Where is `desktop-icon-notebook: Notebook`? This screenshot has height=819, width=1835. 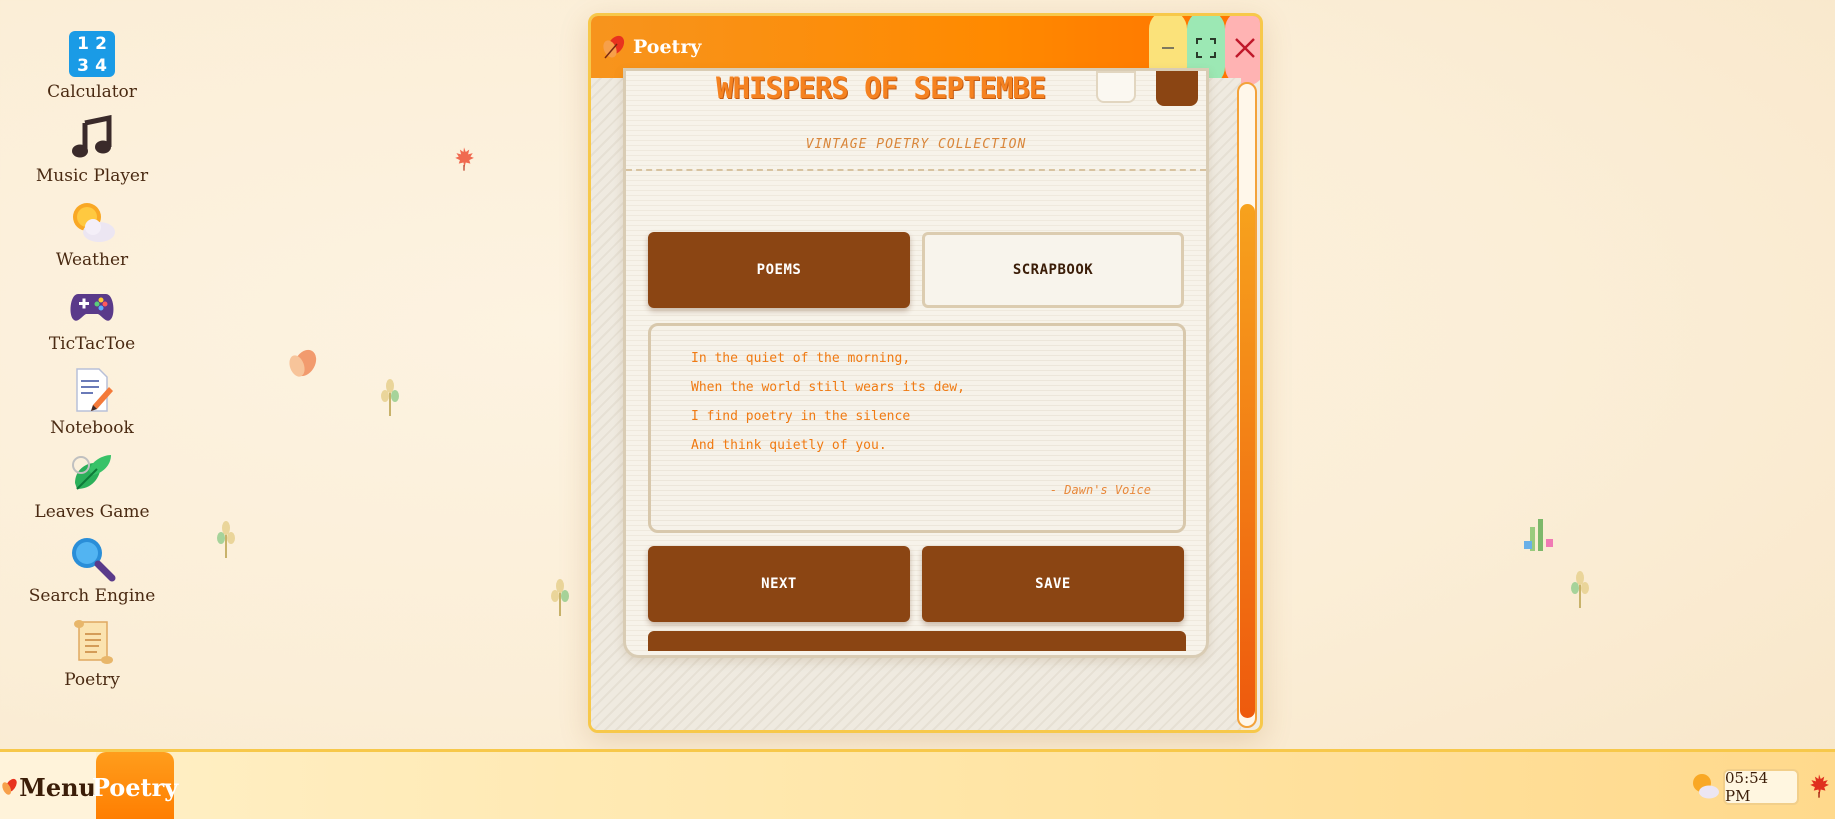 desktop-icon-notebook: Notebook is located at coordinates (92, 406).